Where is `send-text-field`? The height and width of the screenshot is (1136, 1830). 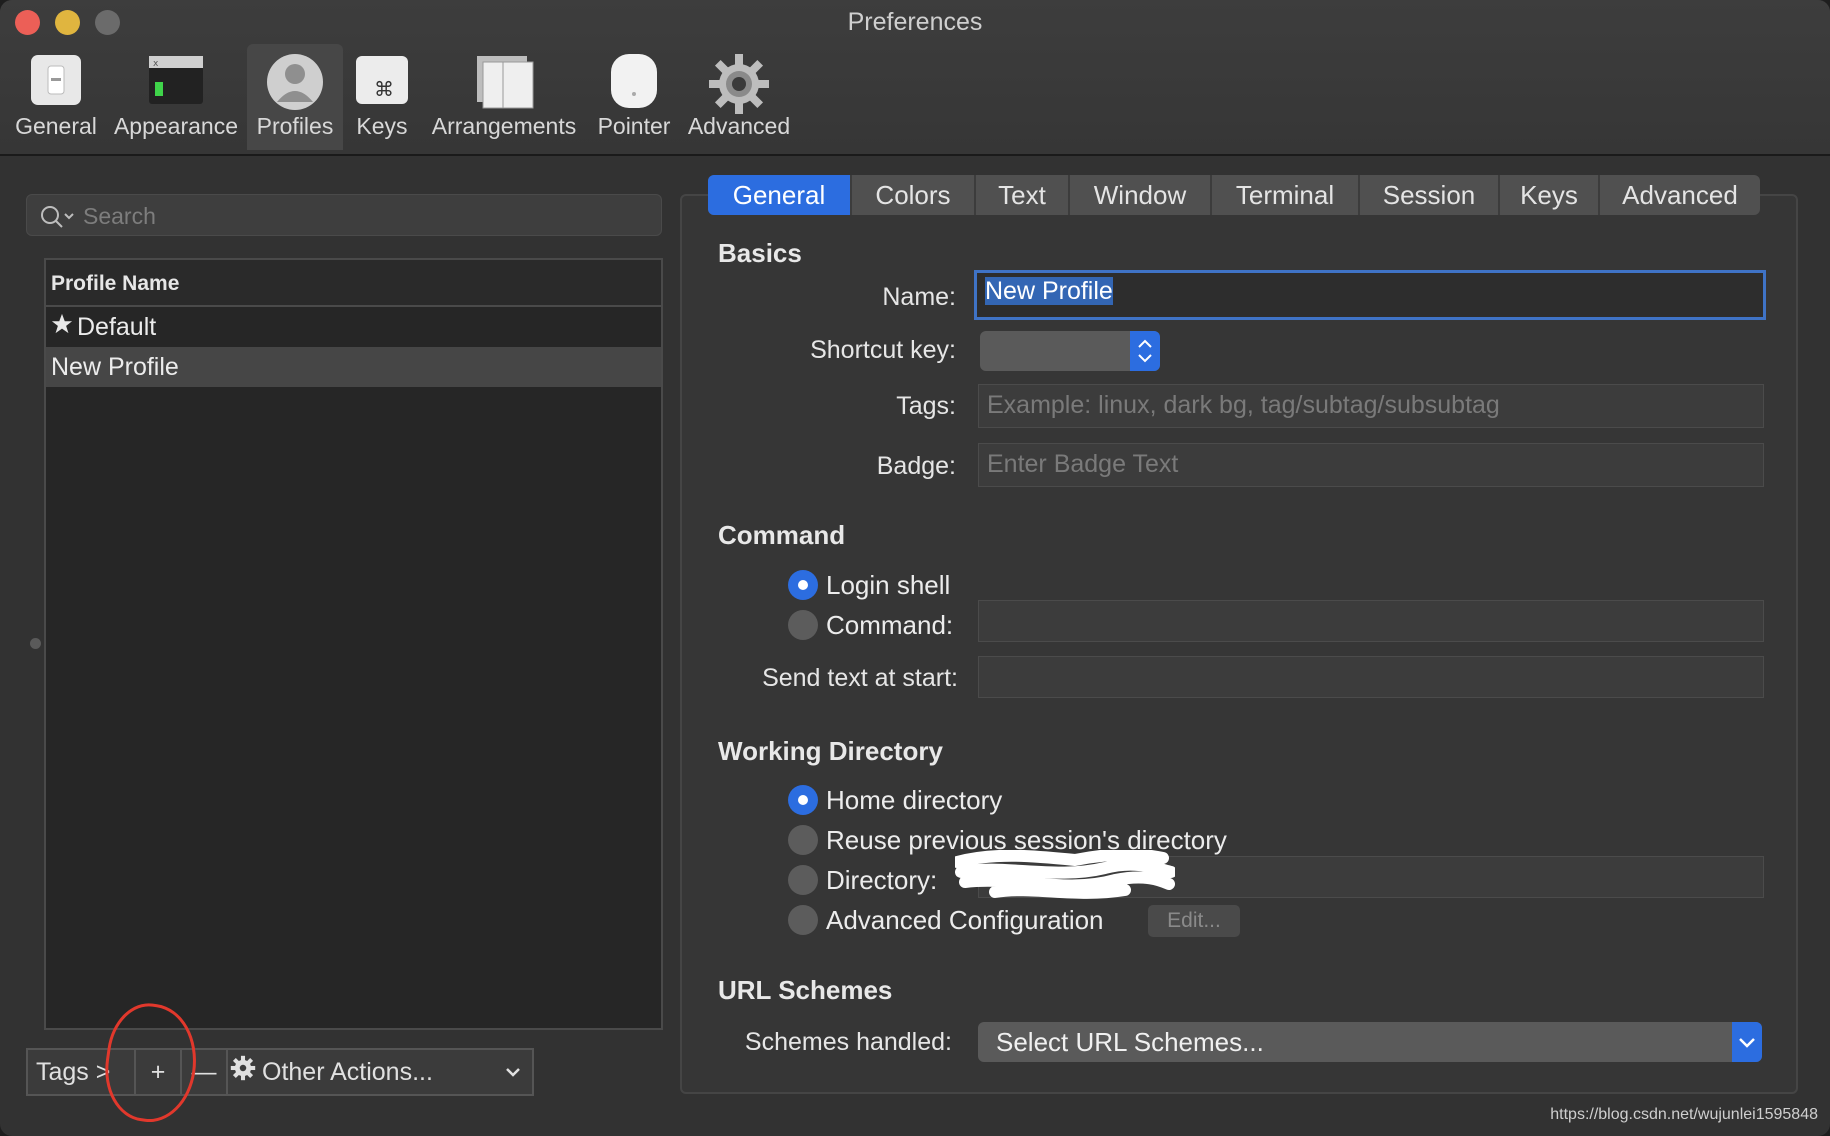
send-text-field is located at coordinates (1371, 677).